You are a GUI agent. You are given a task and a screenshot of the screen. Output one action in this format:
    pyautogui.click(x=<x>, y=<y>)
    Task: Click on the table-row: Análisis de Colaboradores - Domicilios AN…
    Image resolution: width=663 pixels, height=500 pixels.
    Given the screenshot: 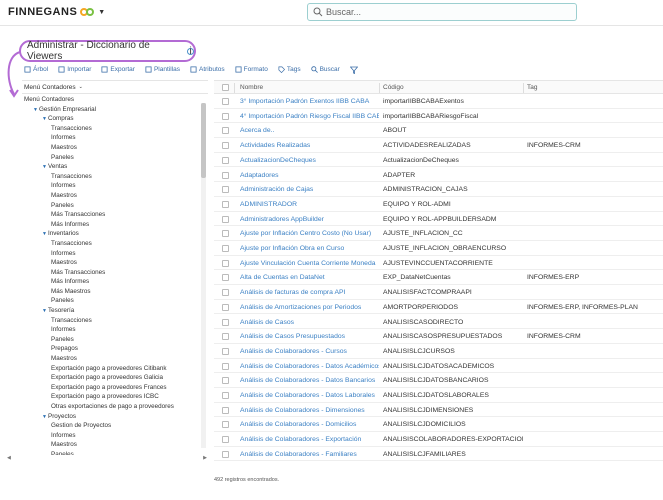 What is the action you would take?
    pyautogui.click(x=438, y=425)
    